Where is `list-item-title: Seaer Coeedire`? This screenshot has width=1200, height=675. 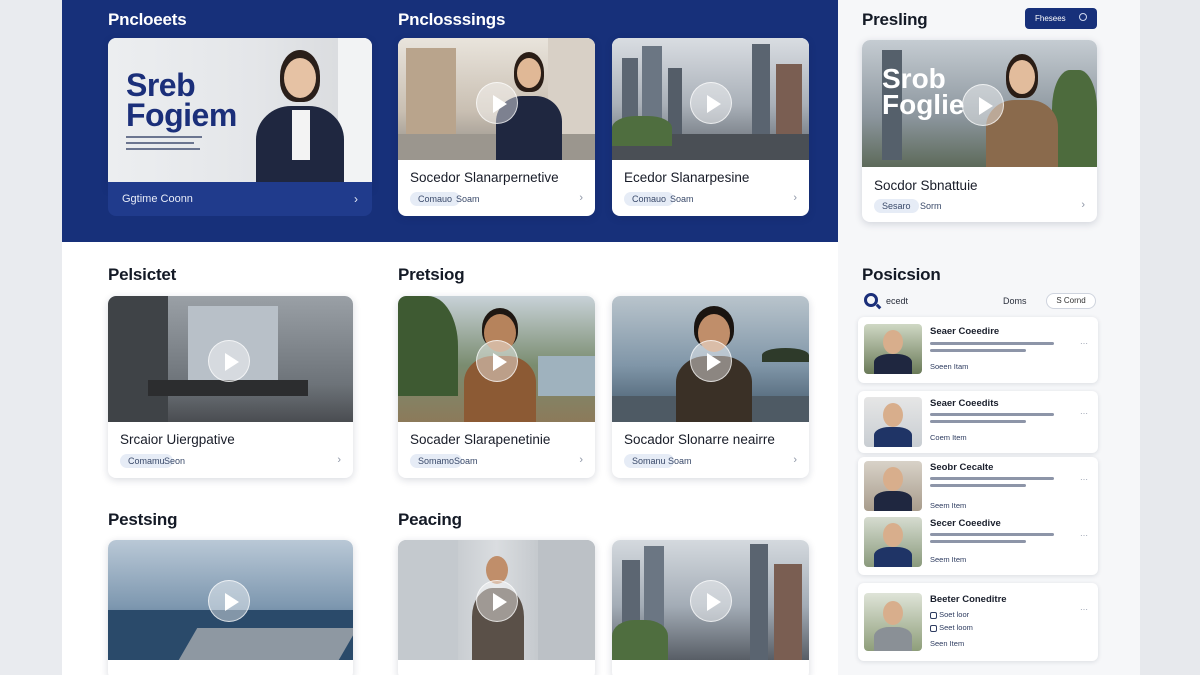 list-item-title: Seaer Coeedire is located at coordinates (965, 331).